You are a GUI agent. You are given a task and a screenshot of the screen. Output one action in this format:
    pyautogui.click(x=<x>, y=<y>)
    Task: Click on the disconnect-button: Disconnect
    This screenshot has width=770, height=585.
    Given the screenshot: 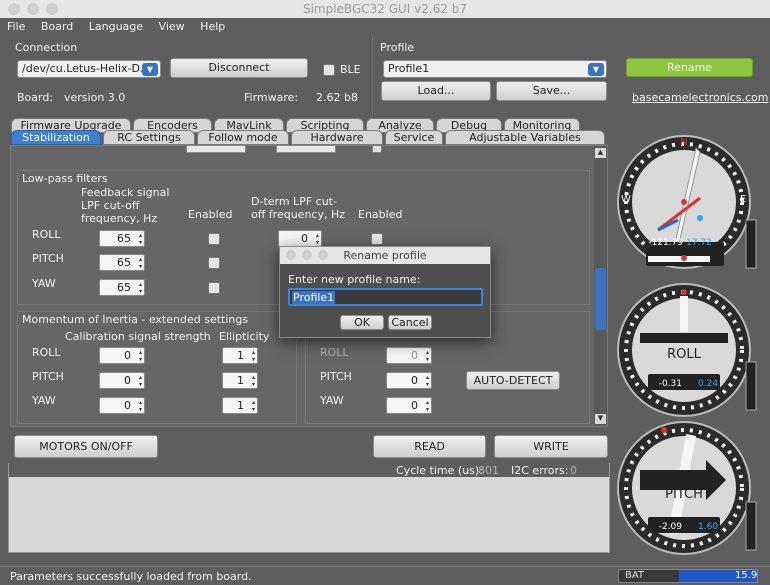 What is the action you would take?
    pyautogui.click(x=239, y=68)
    